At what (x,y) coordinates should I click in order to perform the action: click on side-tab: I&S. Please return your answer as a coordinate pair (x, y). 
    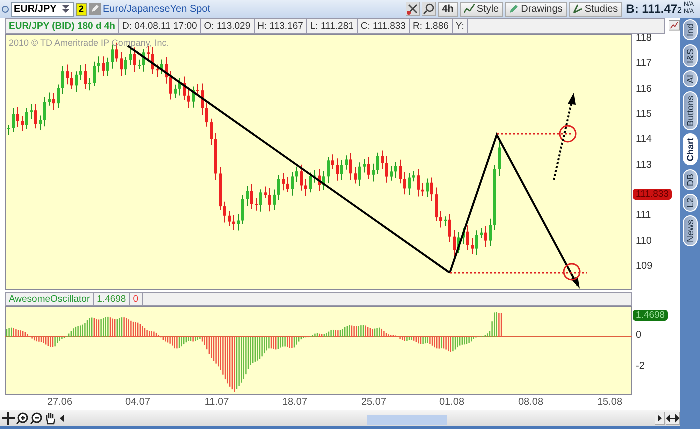
    Looking at the image, I should click on (690, 56).